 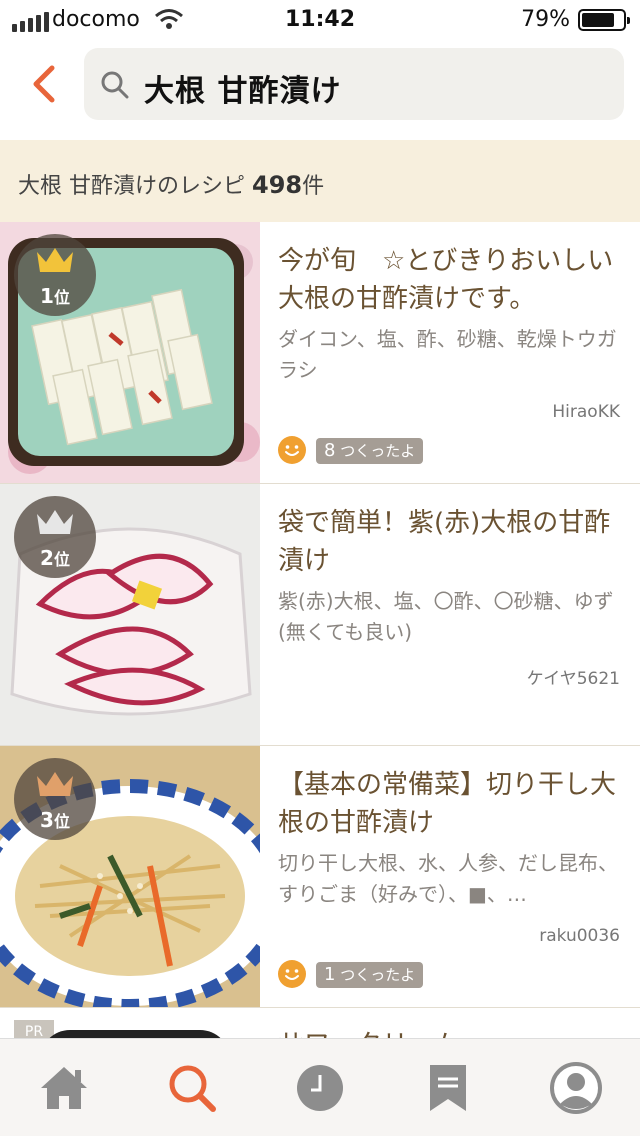 What do you see at coordinates (573, 676) in the screenshot?
I see `recipe-author: ケイヤ5621` at bounding box center [573, 676].